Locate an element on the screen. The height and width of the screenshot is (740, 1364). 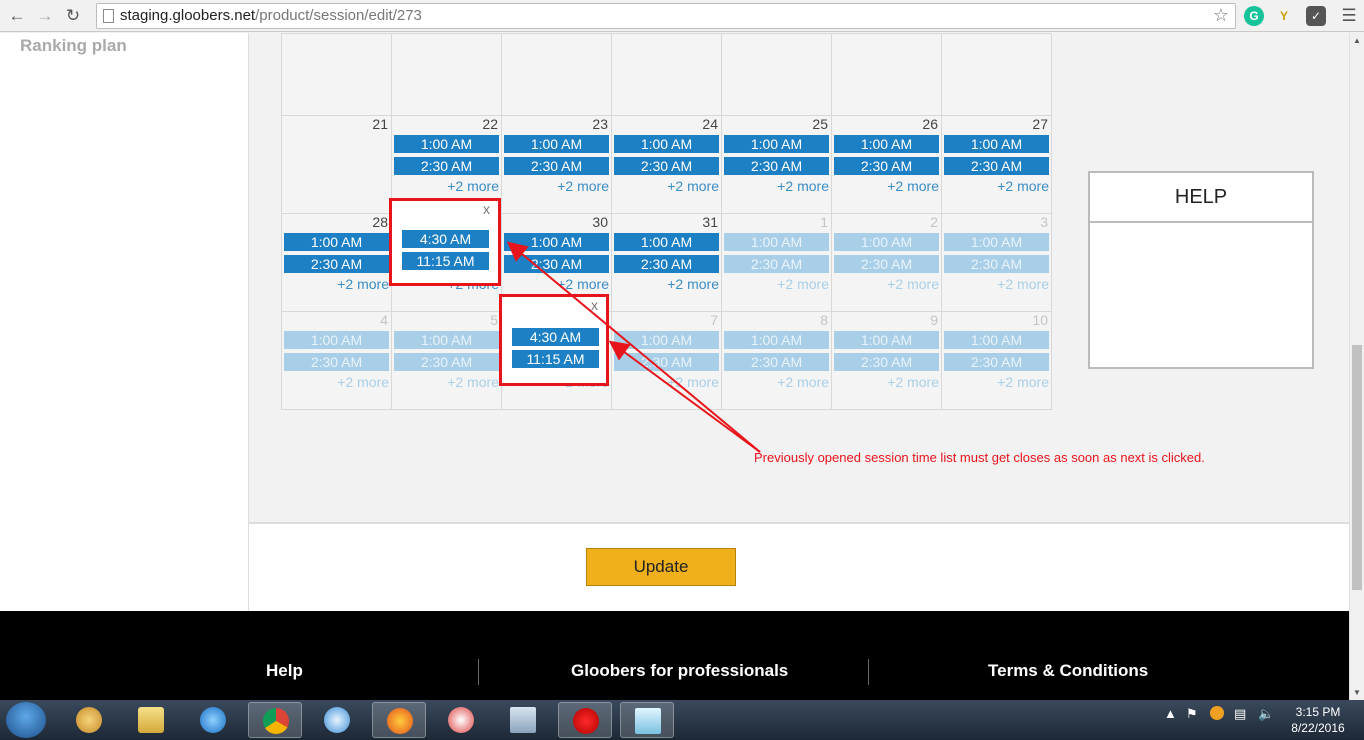
help-panel: HELP is located at coordinates (1201, 270).